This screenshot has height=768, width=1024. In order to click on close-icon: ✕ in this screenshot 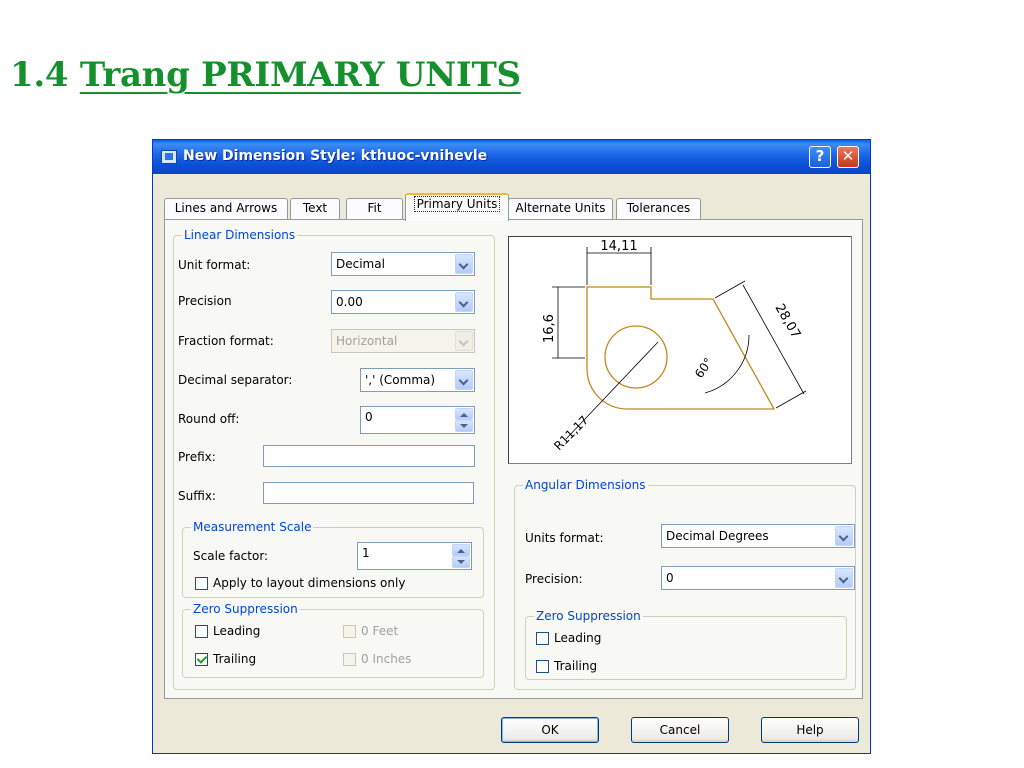, I will do `click(848, 157)`.